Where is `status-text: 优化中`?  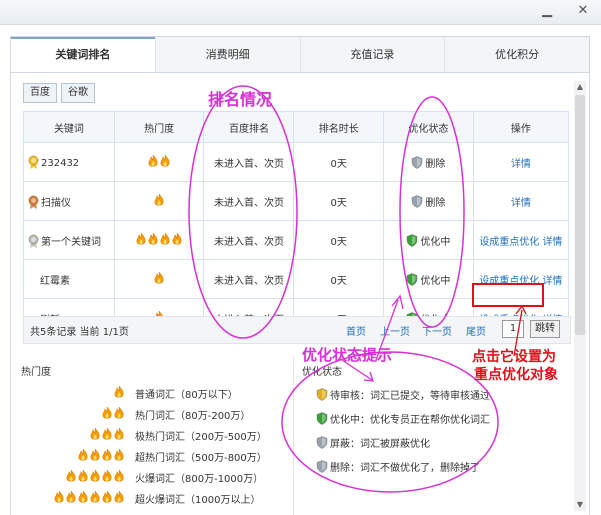
status-text: 优化中 is located at coordinates (435, 242).